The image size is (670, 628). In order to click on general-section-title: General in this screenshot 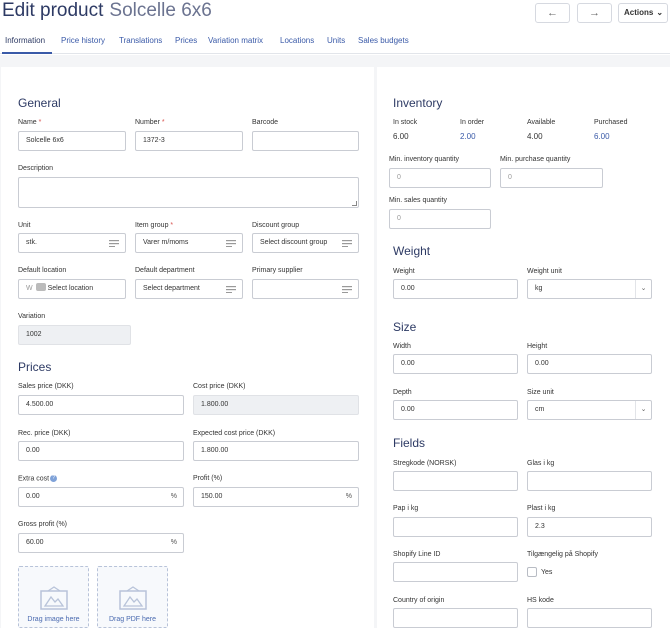, I will do `click(39, 103)`.